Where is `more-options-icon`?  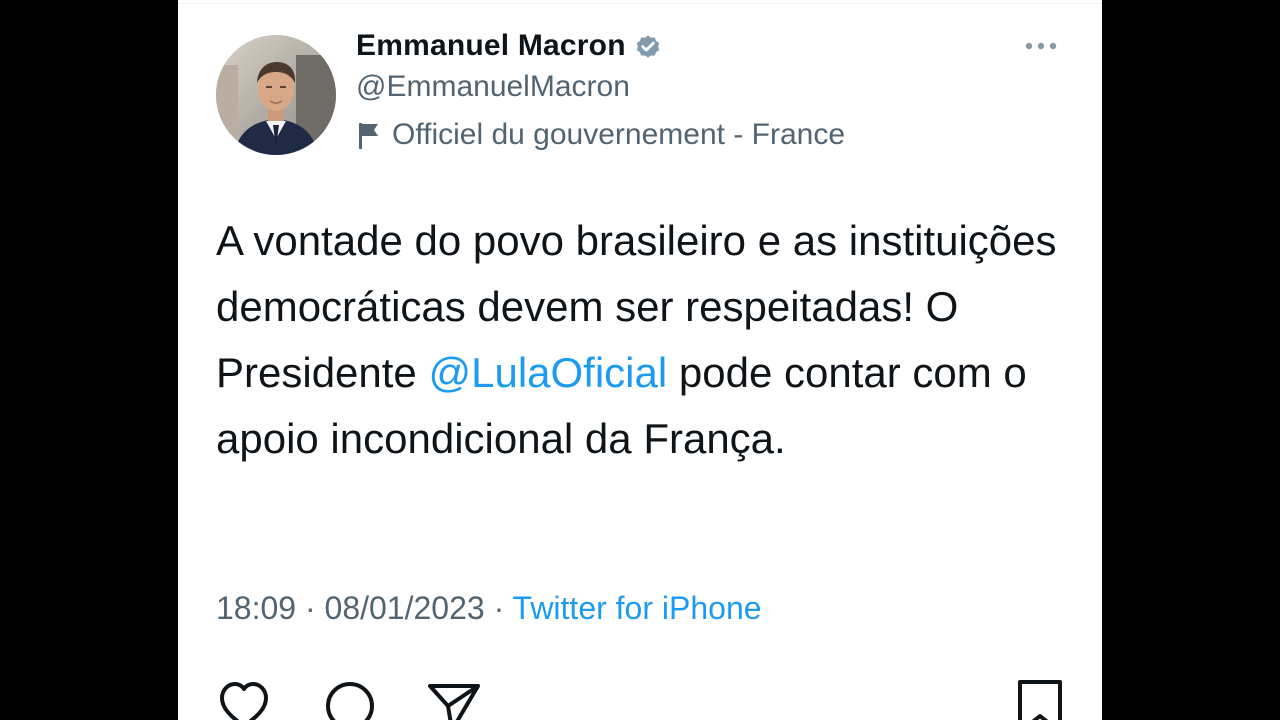 more-options-icon is located at coordinates (1042, 46).